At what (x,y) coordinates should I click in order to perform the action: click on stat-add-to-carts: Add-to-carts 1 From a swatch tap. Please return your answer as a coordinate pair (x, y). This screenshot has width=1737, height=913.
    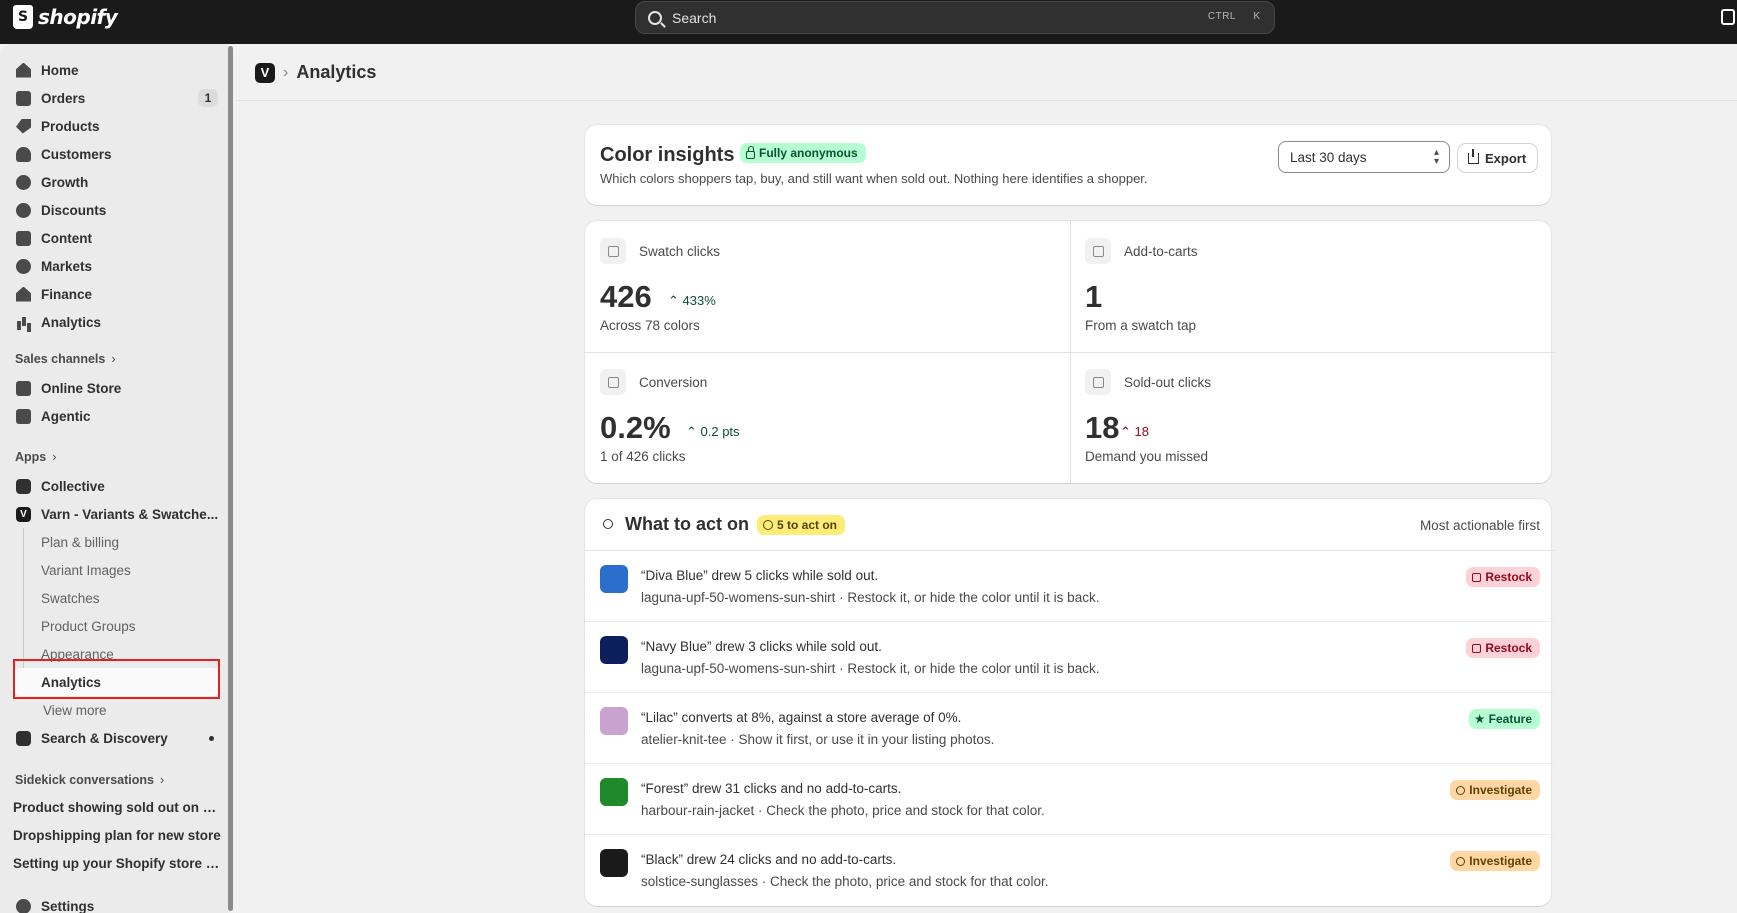
    Looking at the image, I should click on (1312, 286).